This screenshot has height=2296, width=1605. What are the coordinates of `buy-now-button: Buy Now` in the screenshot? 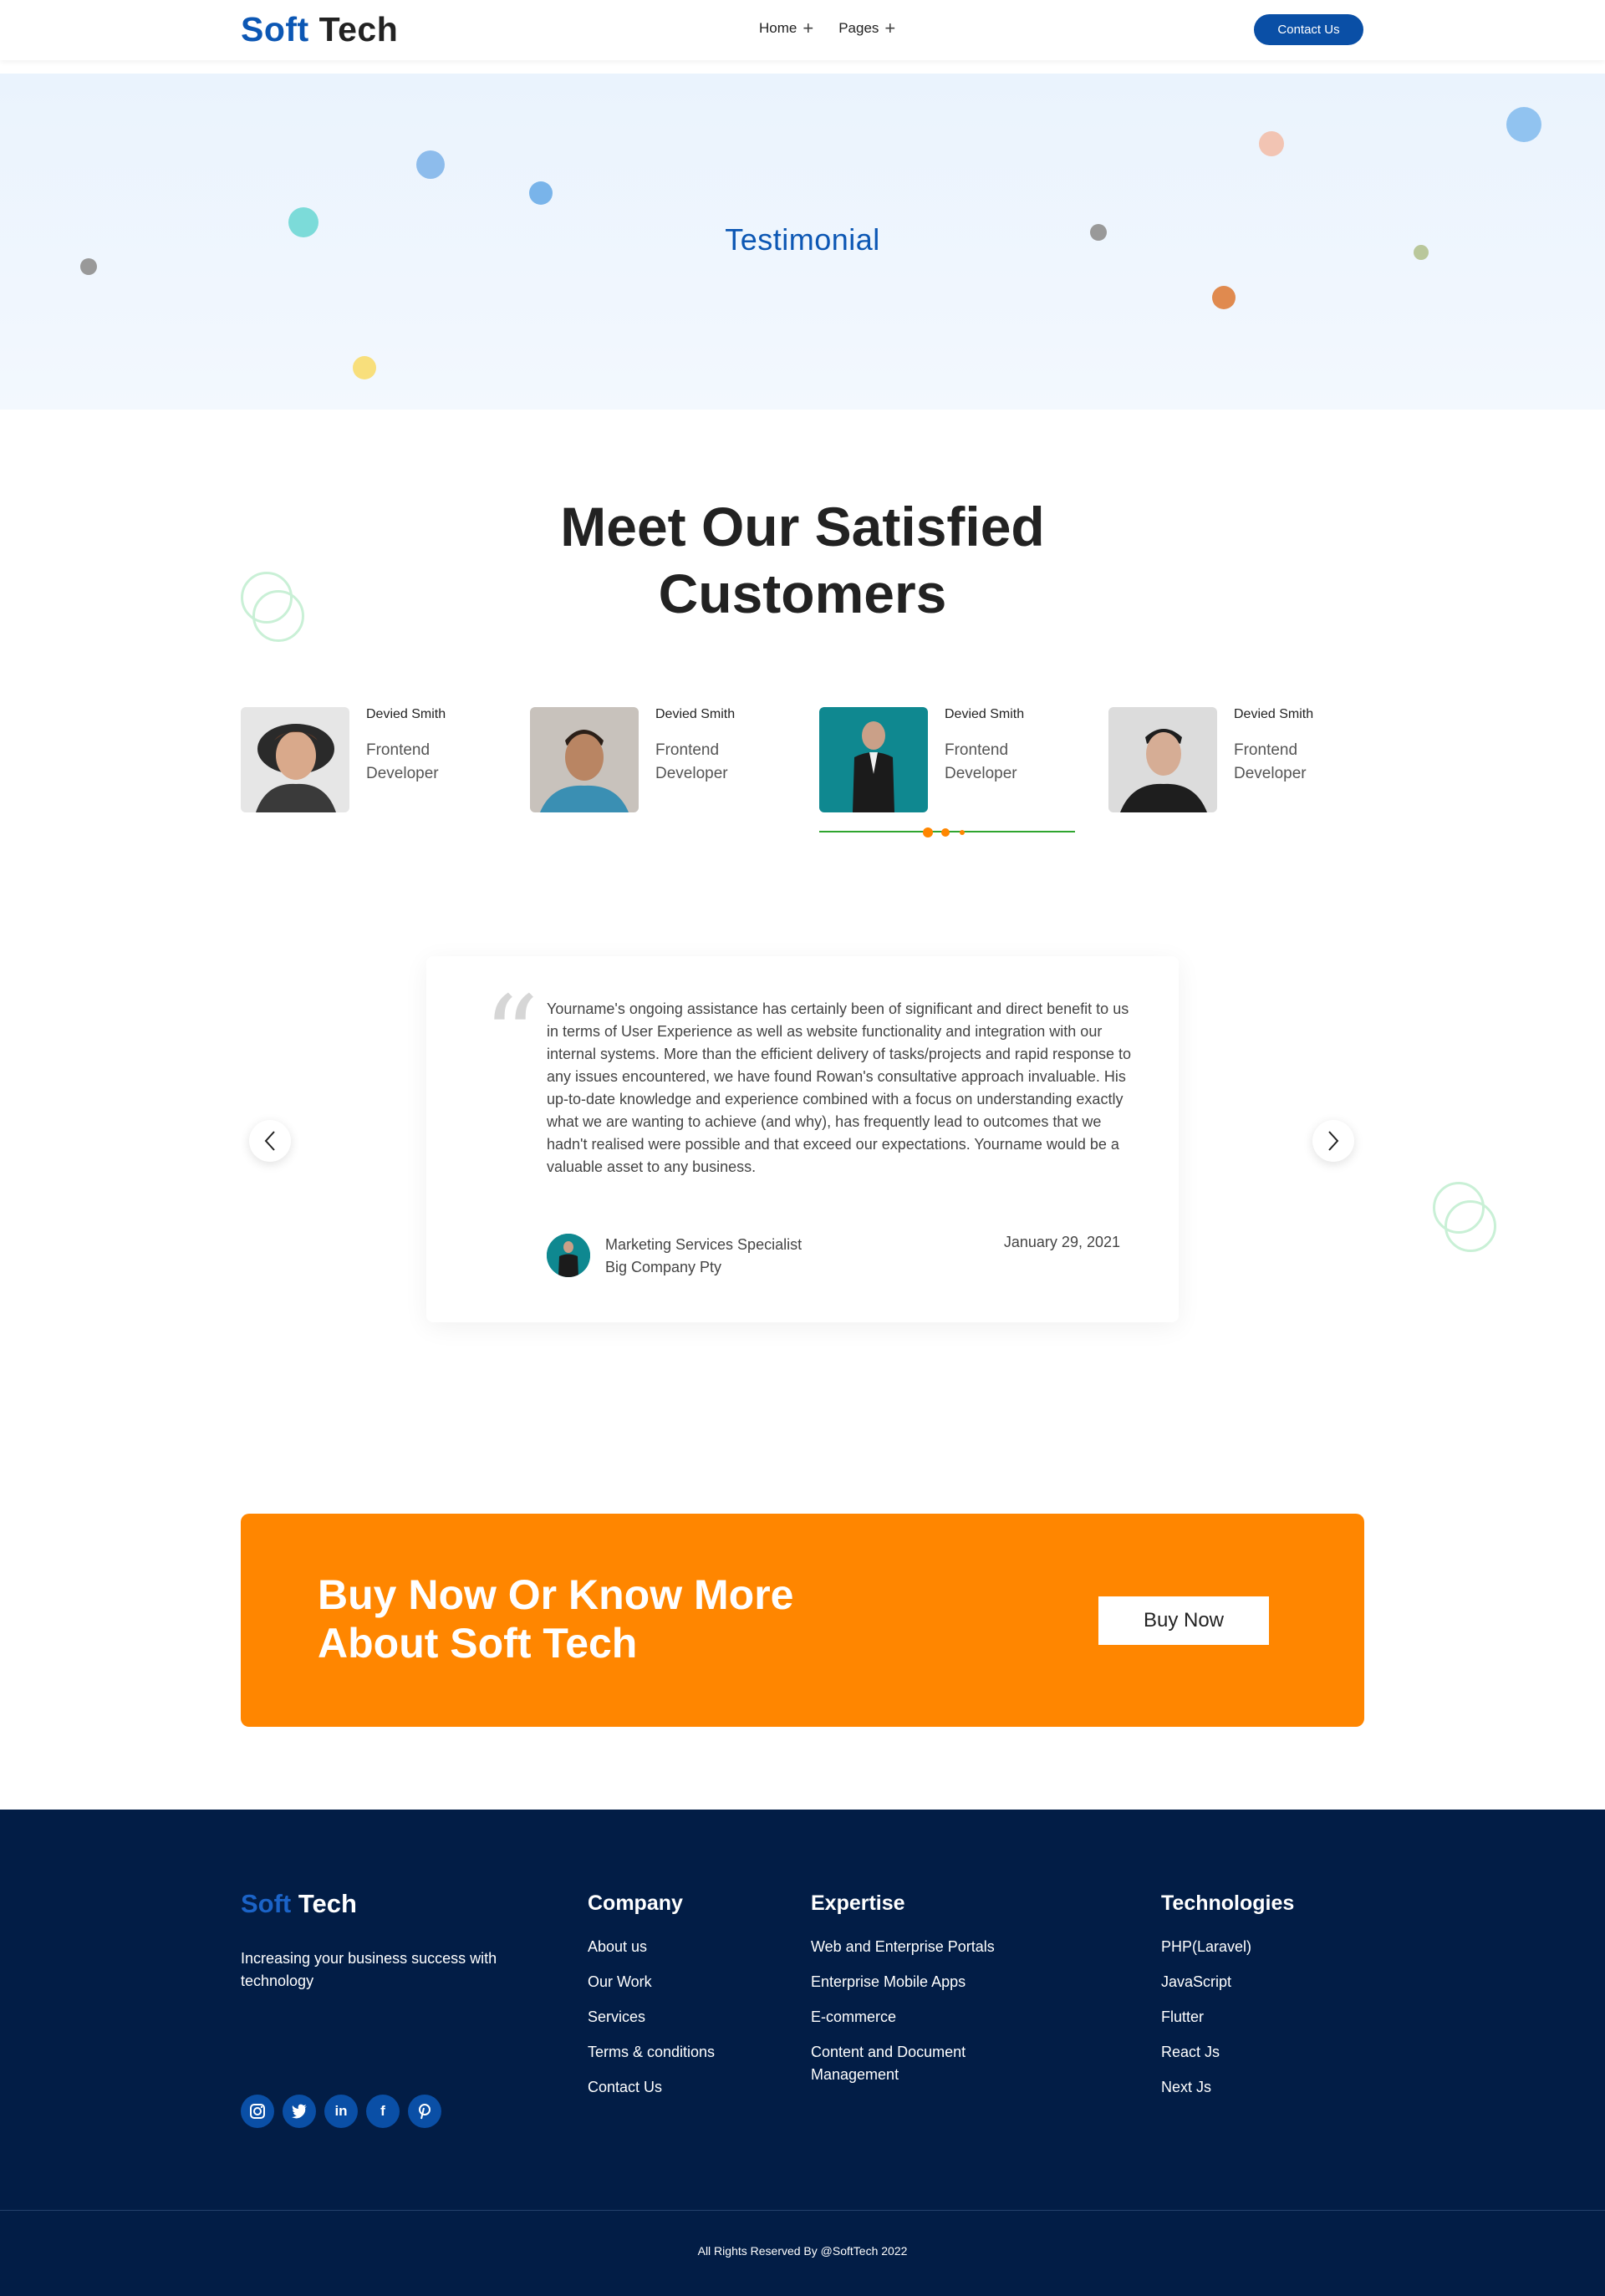 It's located at (1183, 1620).